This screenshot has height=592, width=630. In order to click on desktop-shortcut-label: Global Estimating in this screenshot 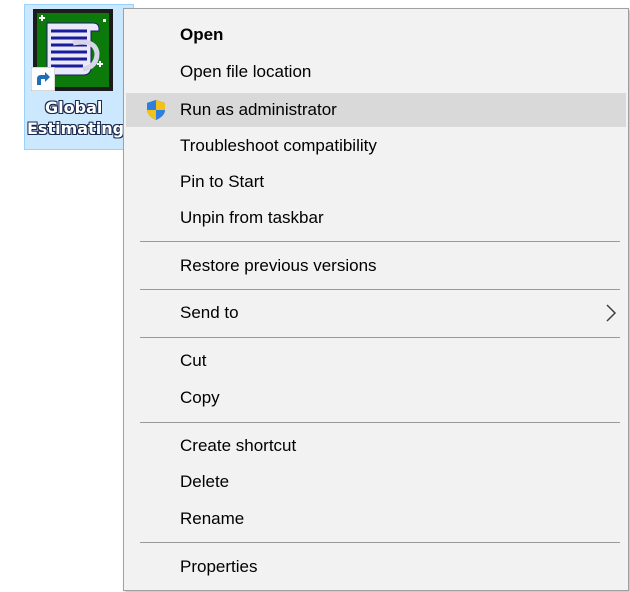, I will do `click(80, 118)`.